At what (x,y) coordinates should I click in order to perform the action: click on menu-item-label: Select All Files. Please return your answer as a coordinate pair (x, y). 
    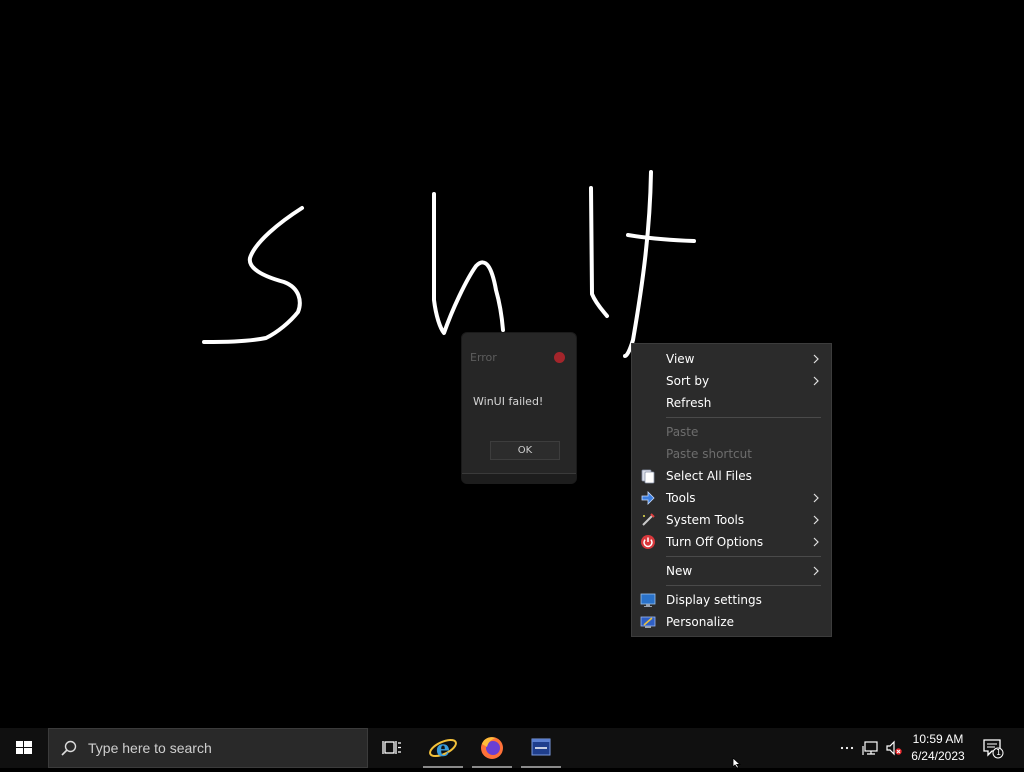
    Looking at the image, I should click on (709, 476).